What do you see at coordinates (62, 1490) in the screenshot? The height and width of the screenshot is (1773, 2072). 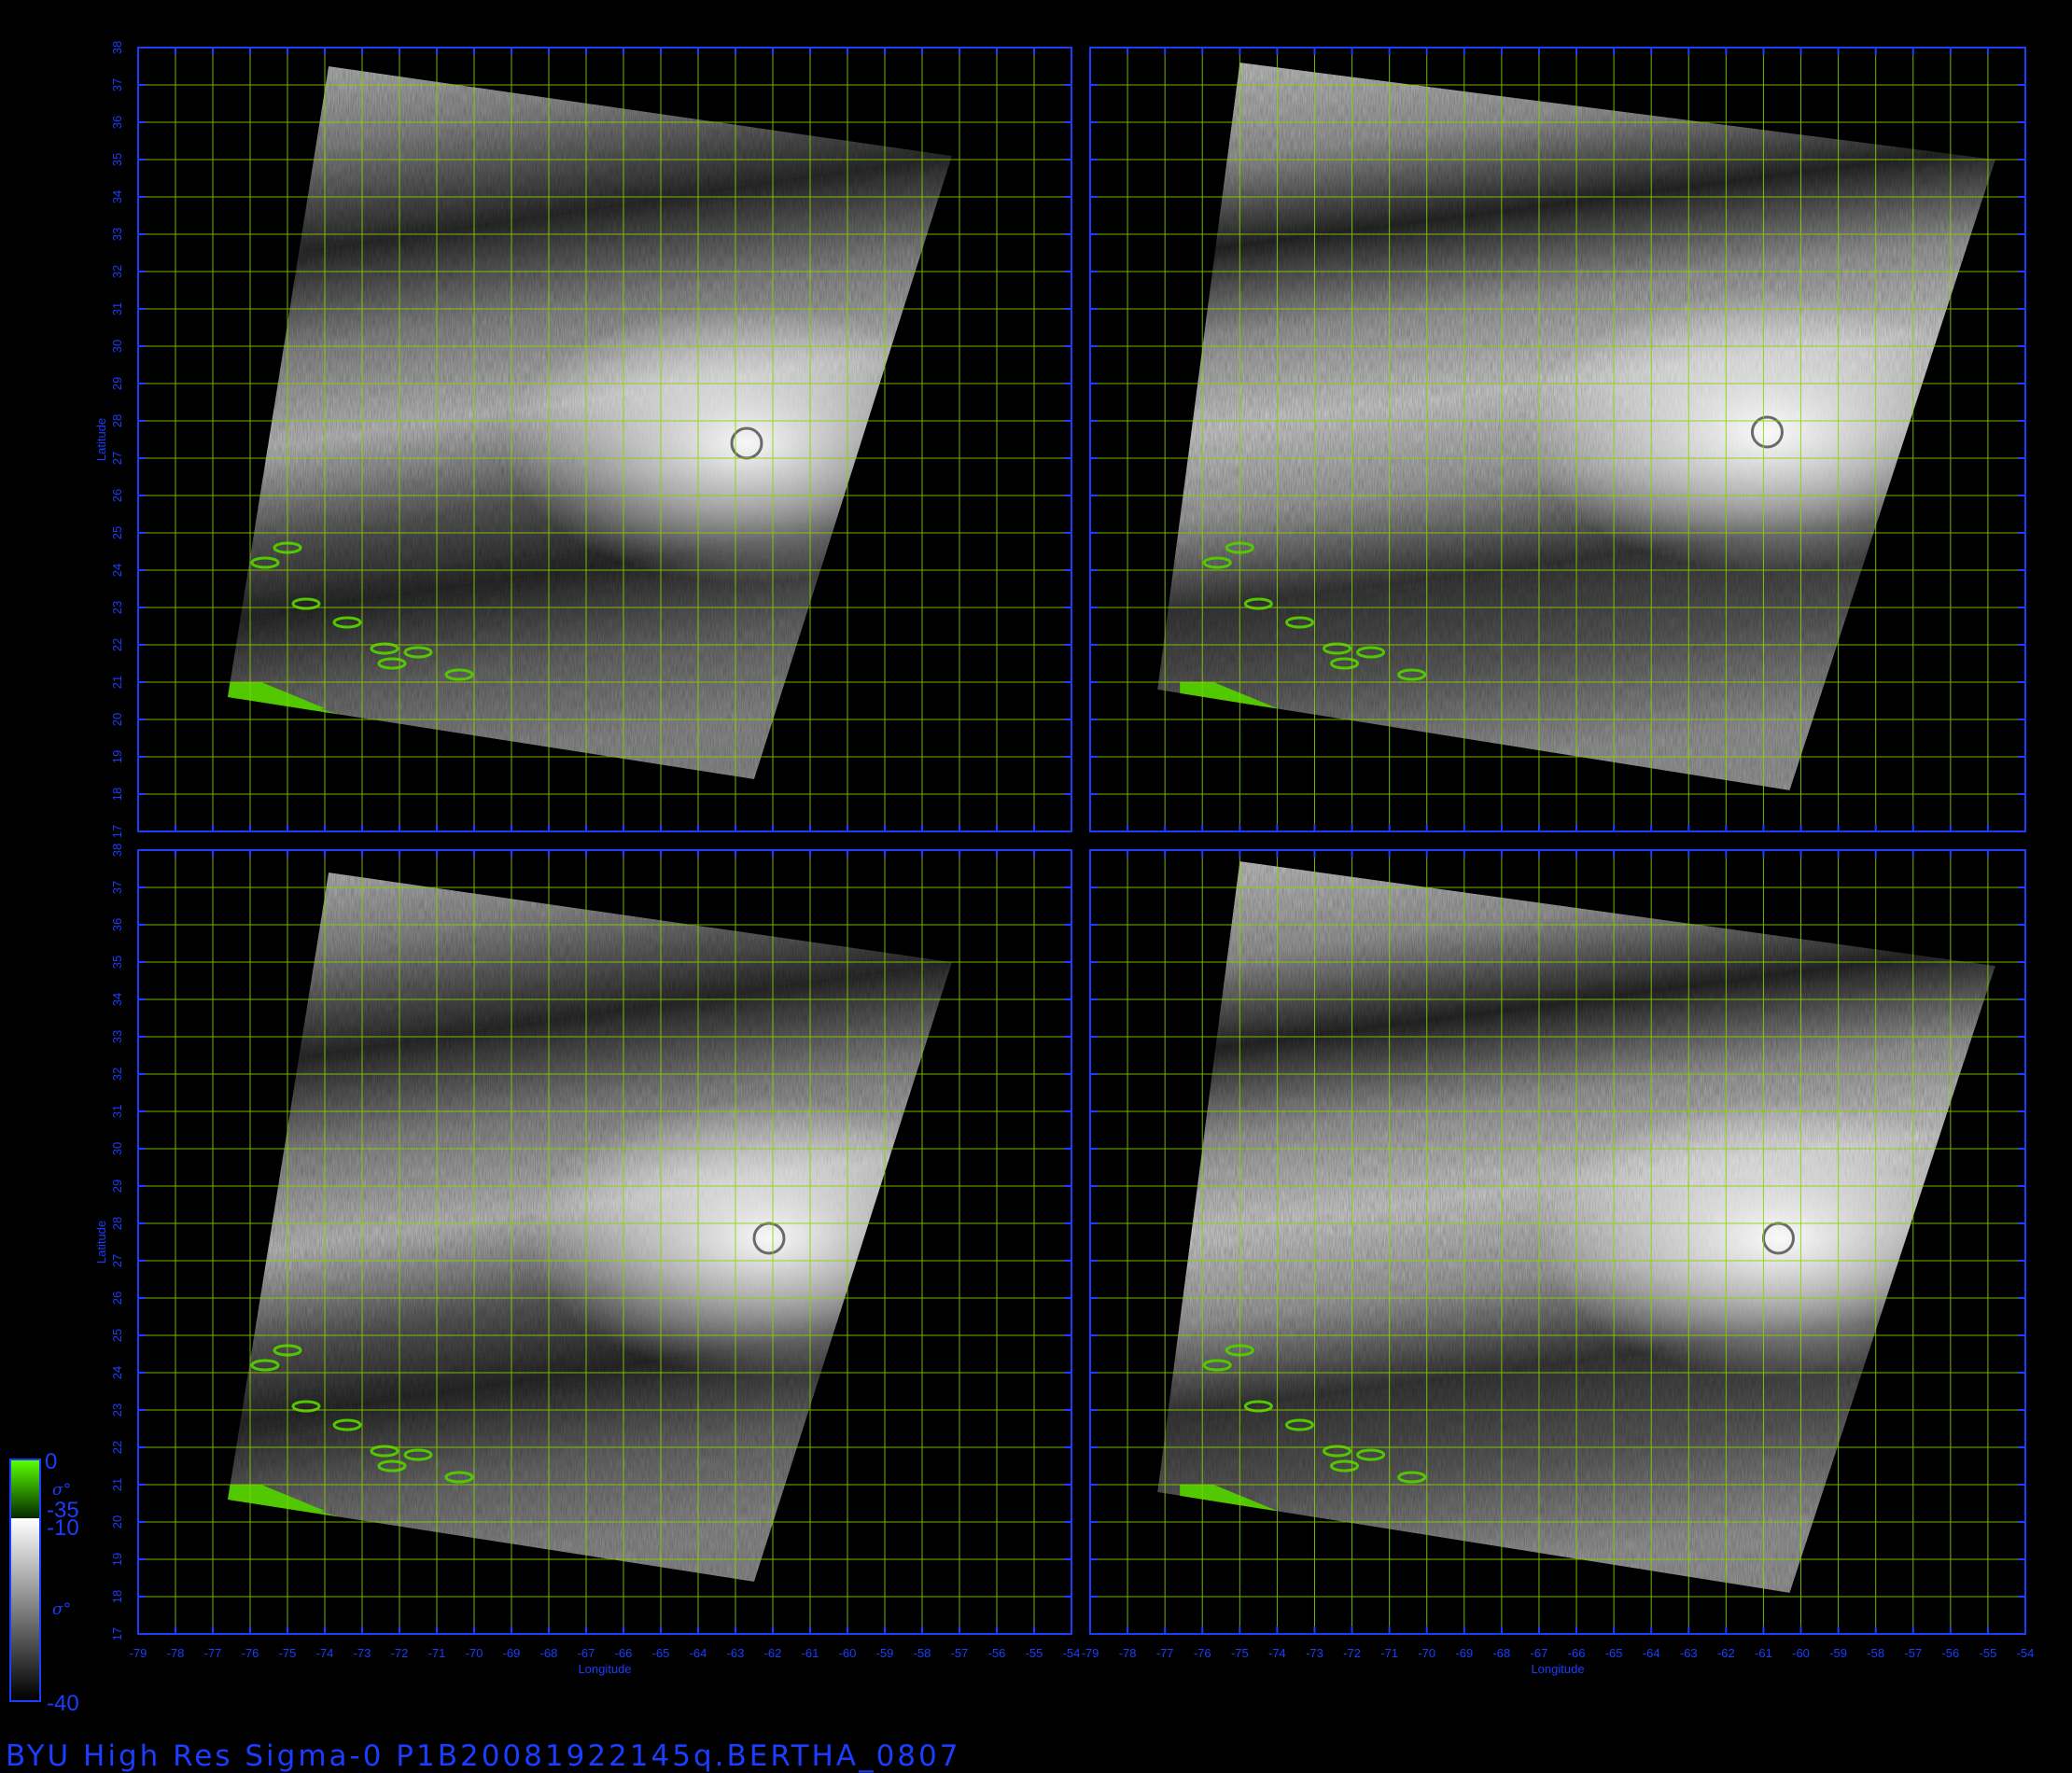 I see `colorbar-land-sigma-label: σ°` at bounding box center [62, 1490].